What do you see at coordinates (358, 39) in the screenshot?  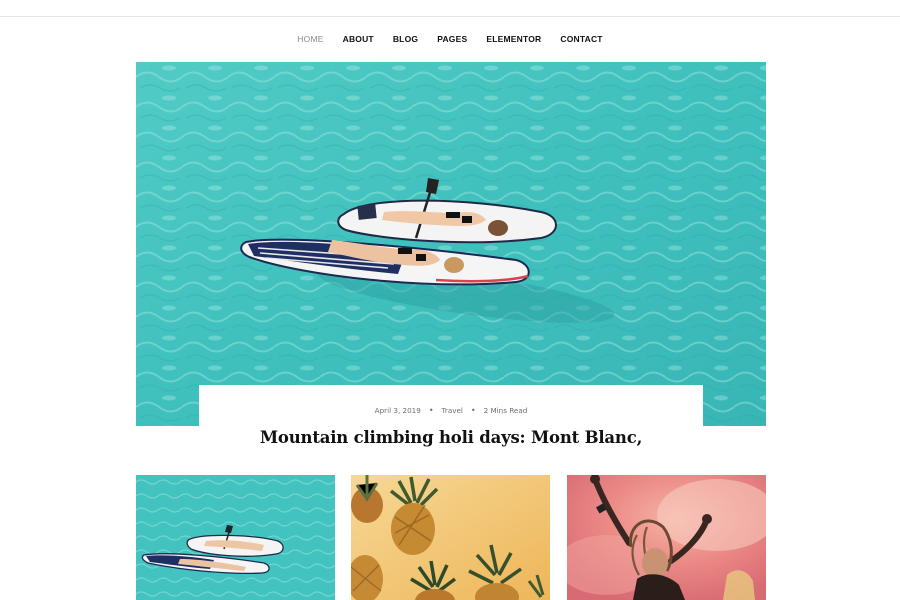 I see `nav-item-about: ABOUT` at bounding box center [358, 39].